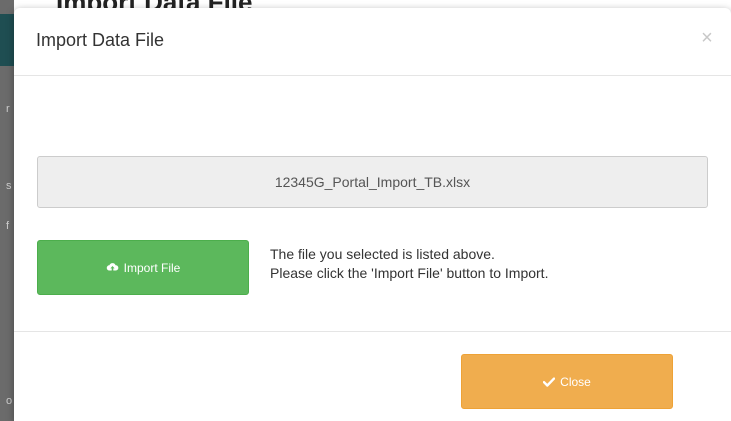 The height and width of the screenshot is (421, 731). Describe the element at coordinates (575, 381) in the screenshot. I see `close-button-label: Close` at that location.